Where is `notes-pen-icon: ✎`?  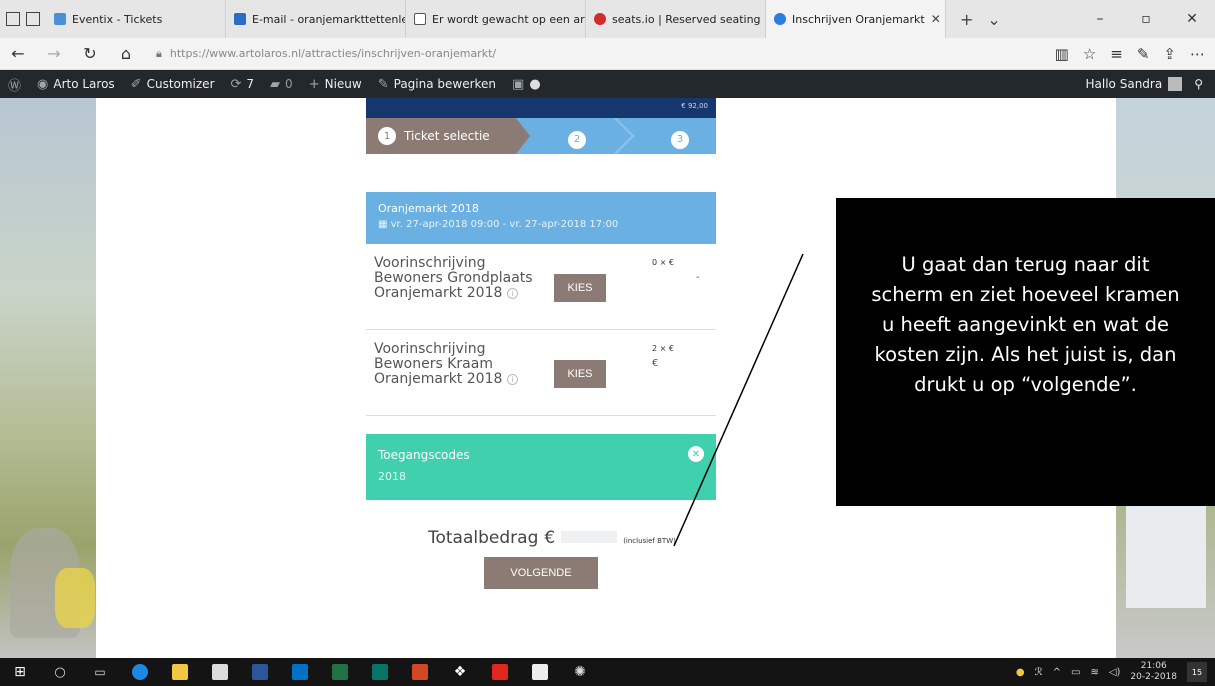 notes-pen-icon: ✎ is located at coordinates (1143, 54).